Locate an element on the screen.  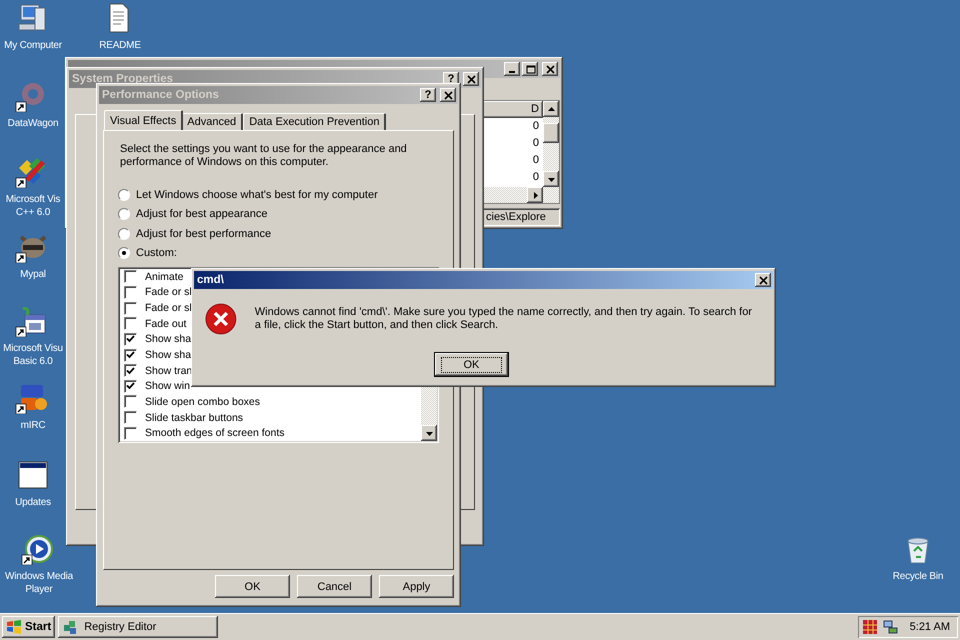
icon-label: My Computer is located at coordinates (33, 45).